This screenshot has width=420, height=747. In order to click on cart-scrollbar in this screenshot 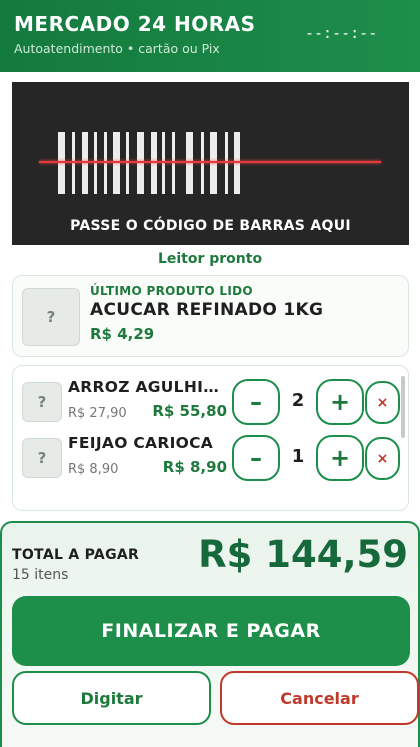, I will do `click(403, 407)`.